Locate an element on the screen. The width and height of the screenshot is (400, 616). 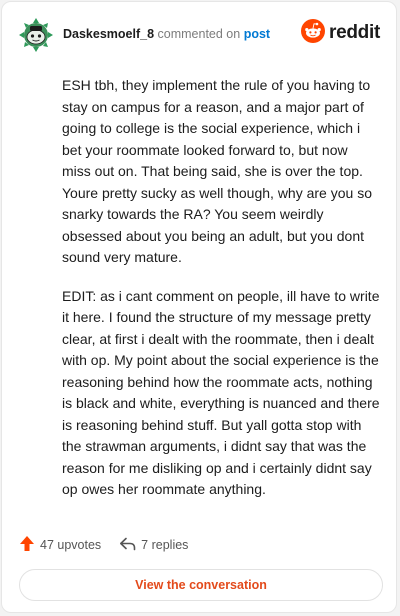
replies-stat: 7 replies is located at coordinates (153, 545).